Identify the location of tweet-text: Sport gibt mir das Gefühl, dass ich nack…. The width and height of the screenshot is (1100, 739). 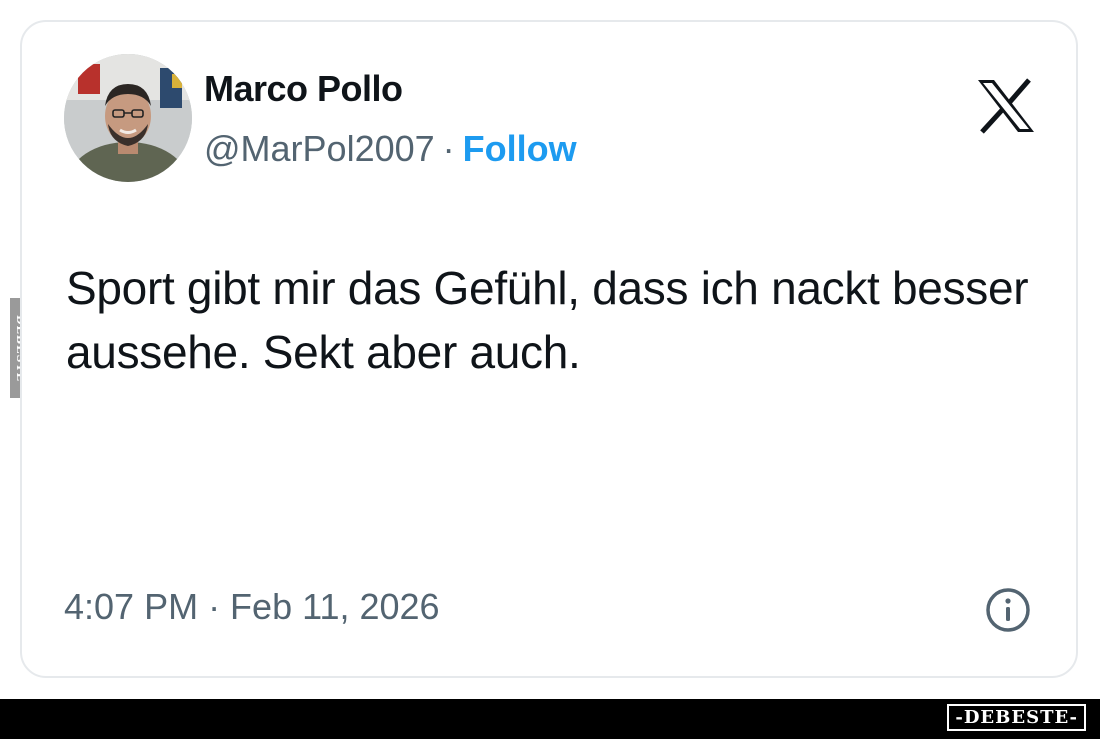
(547, 320).